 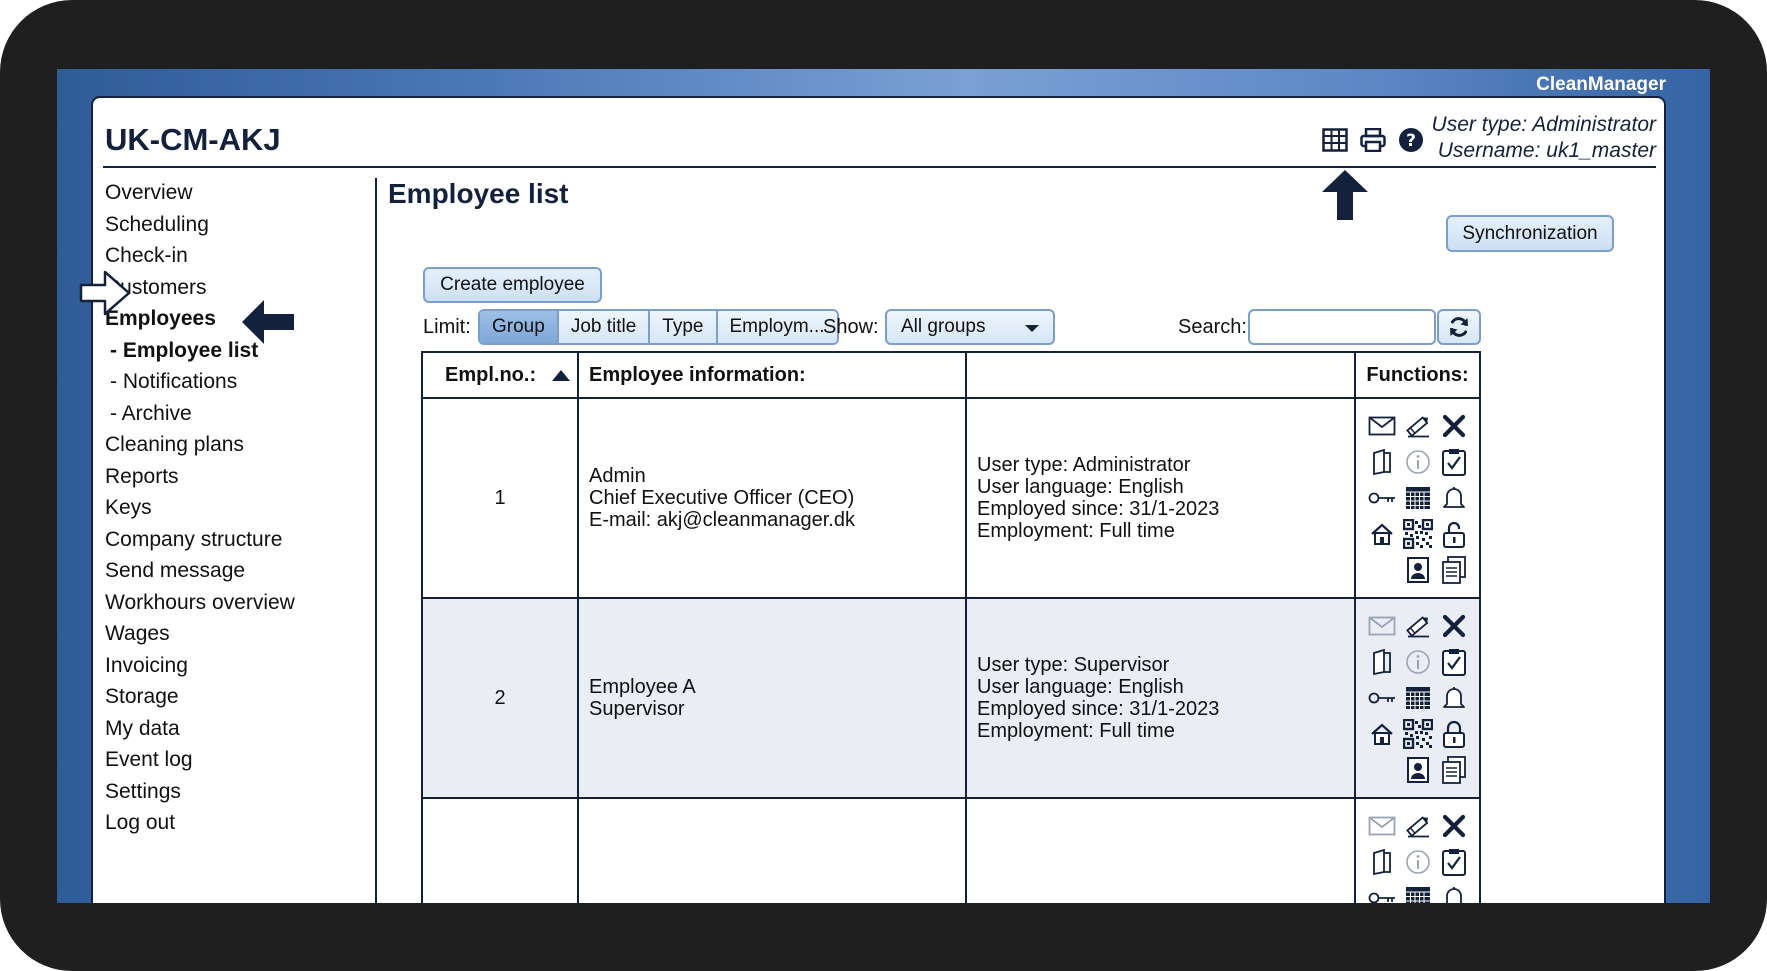 What do you see at coordinates (235, 382) in the screenshot?
I see `sidebar-item-notifications: - Notifications` at bounding box center [235, 382].